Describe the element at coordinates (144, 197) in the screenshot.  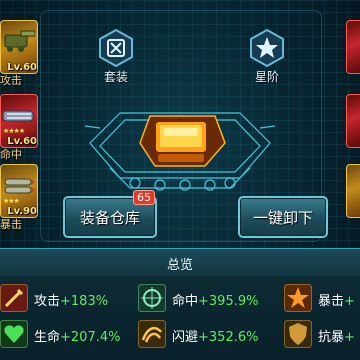
I see `warehouse-count-badge: 65` at that location.